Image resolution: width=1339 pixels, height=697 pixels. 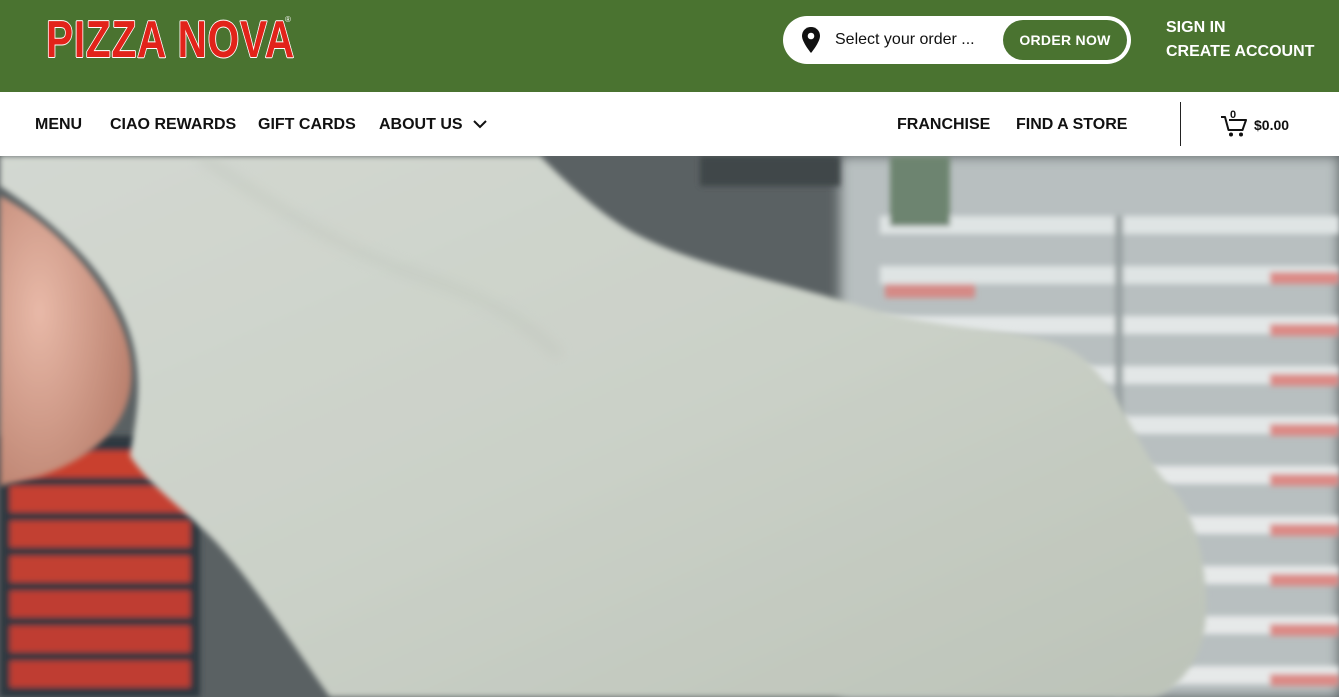 I want to click on order-now-button: ORDER NOW, so click(x=1065, y=40).